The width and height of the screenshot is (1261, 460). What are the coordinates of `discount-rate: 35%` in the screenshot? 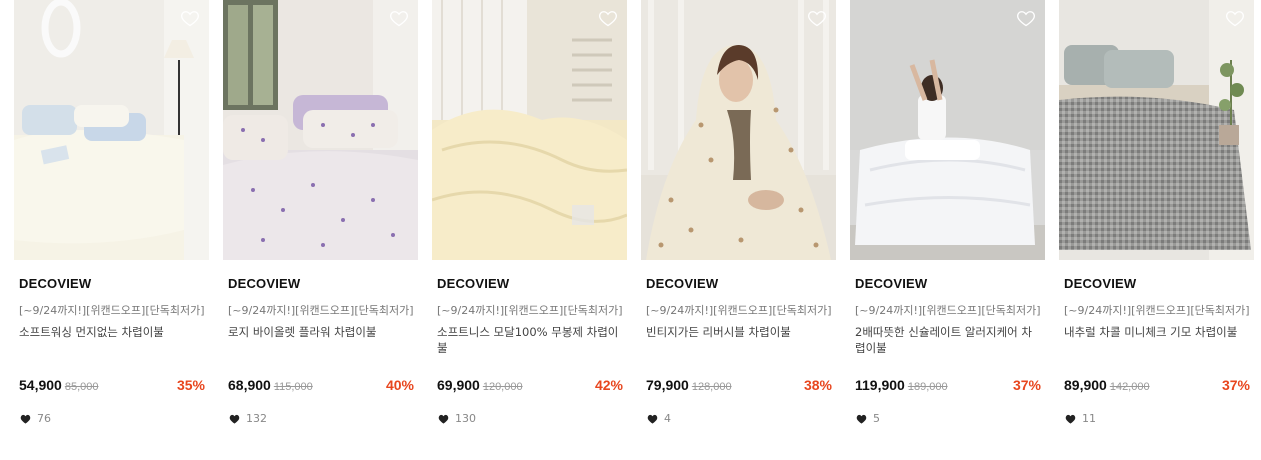 It's located at (190, 385).